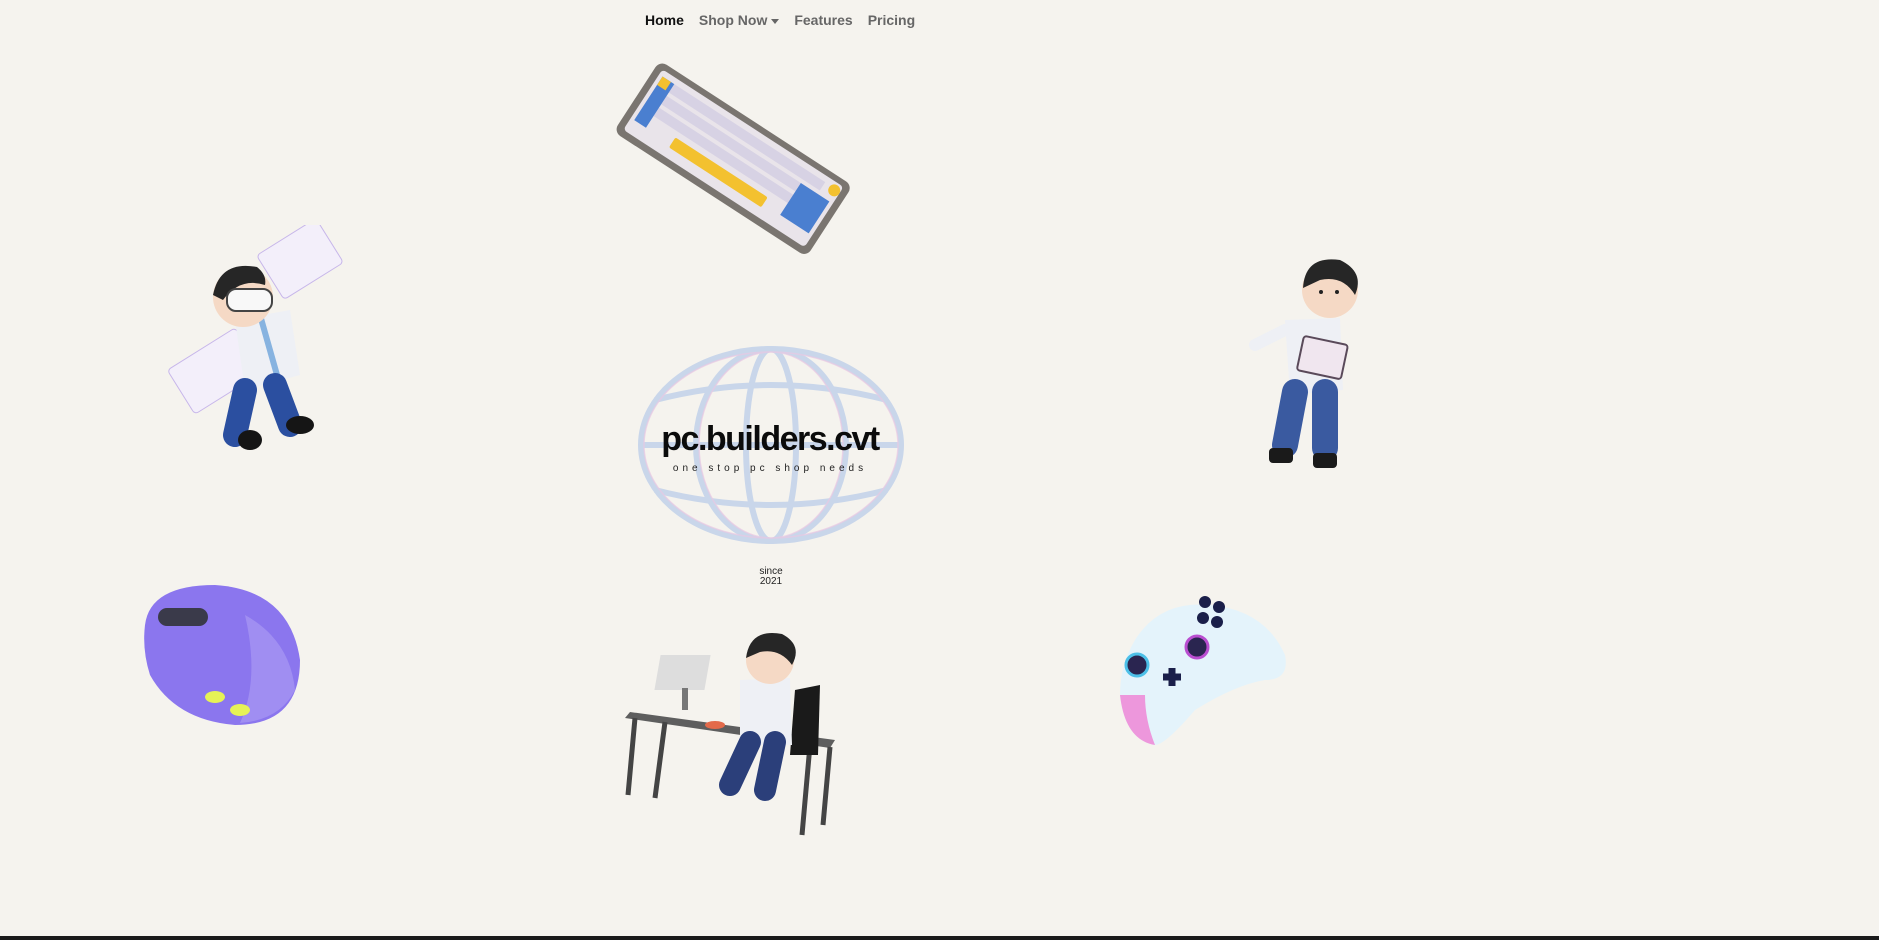 This screenshot has width=1879, height=940. I want to click on logo-tagline: one stop pc shop needs, so click(770, 468).